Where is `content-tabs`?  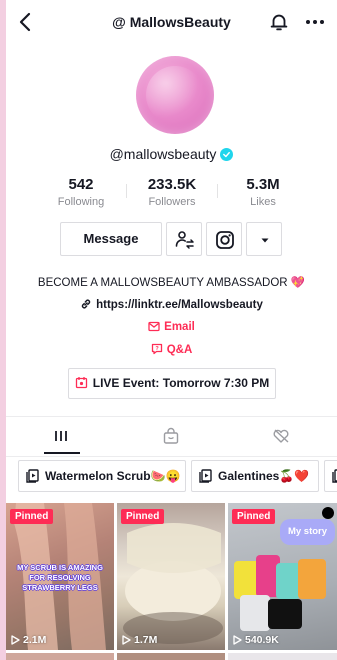 content-tabs is located at coordinates (171, 437).